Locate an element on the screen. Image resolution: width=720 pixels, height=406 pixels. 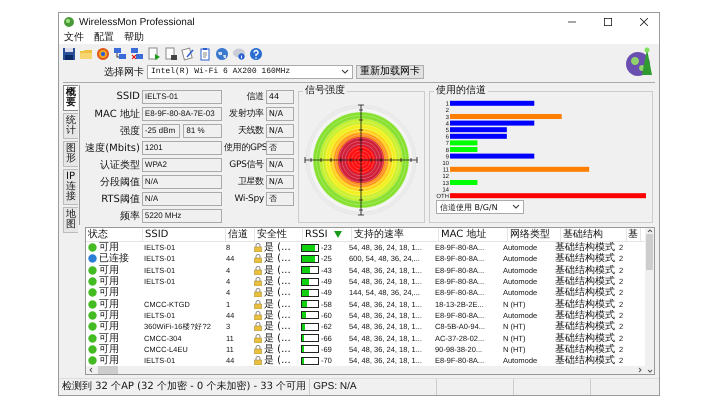
save-button is located at coordinates (68, 54).